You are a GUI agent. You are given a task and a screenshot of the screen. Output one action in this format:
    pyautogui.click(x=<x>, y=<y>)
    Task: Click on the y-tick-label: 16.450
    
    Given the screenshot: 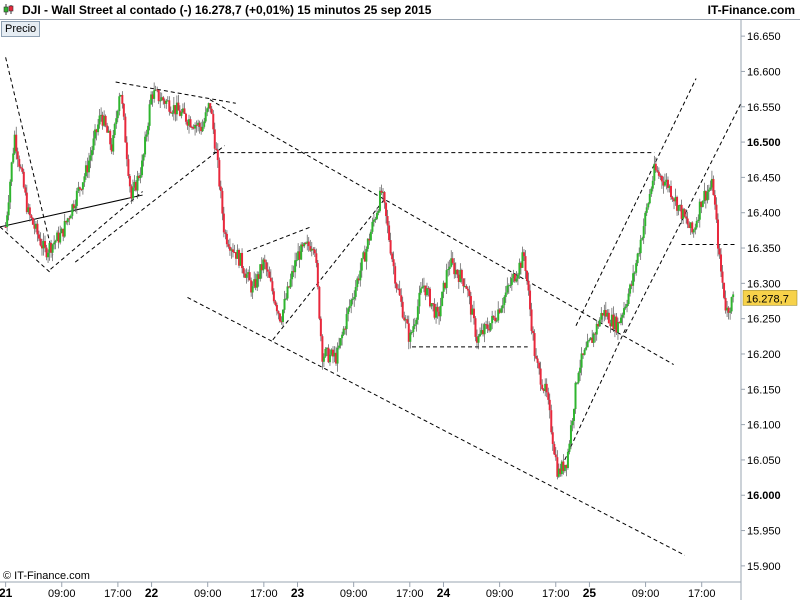 What is the action you would take?
    pyautogui.click(x=764, y=178)
    